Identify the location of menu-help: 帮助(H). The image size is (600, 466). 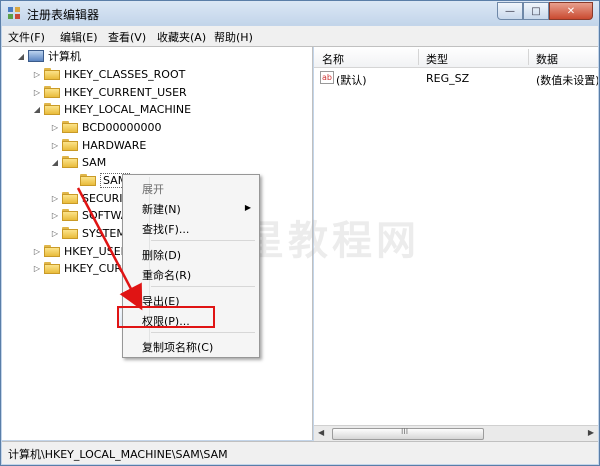
(233, 37).